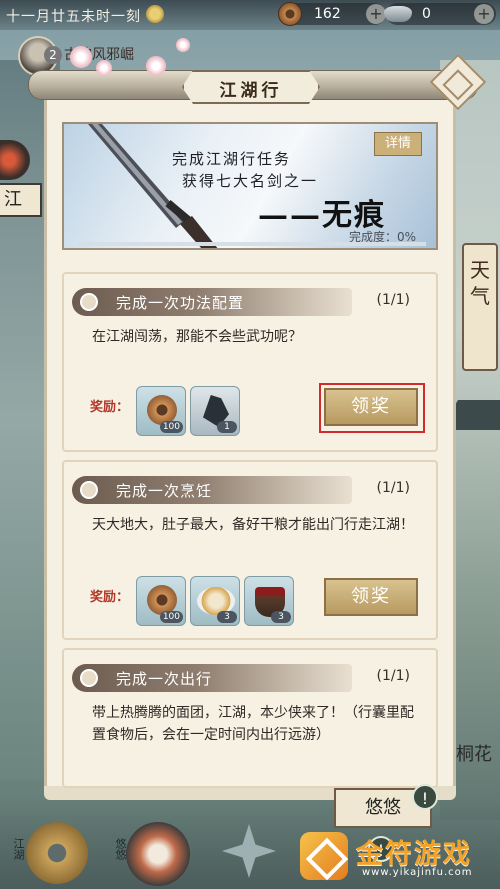 The height and width of the screenshot is (889, 500). I want to click on task-title: 完成一次功法配置, so click(180, 303).